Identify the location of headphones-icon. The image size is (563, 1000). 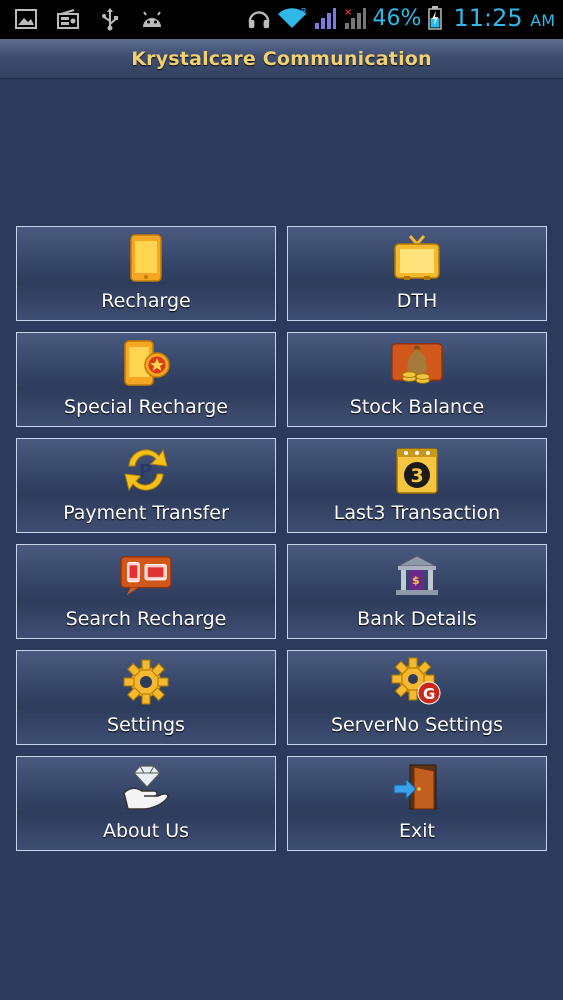
(259, 18).